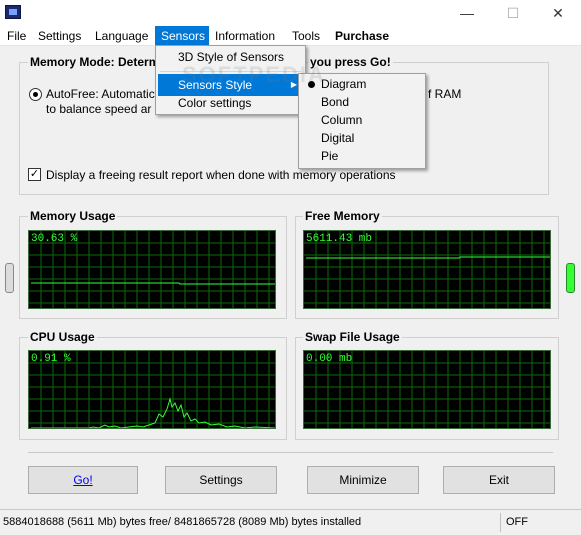 This screenshot has height=535, width=581. What do you see at coordinates (362, 138) in the screenshot?
I see `style-digital: Digital` at bounding box center [362, 138].